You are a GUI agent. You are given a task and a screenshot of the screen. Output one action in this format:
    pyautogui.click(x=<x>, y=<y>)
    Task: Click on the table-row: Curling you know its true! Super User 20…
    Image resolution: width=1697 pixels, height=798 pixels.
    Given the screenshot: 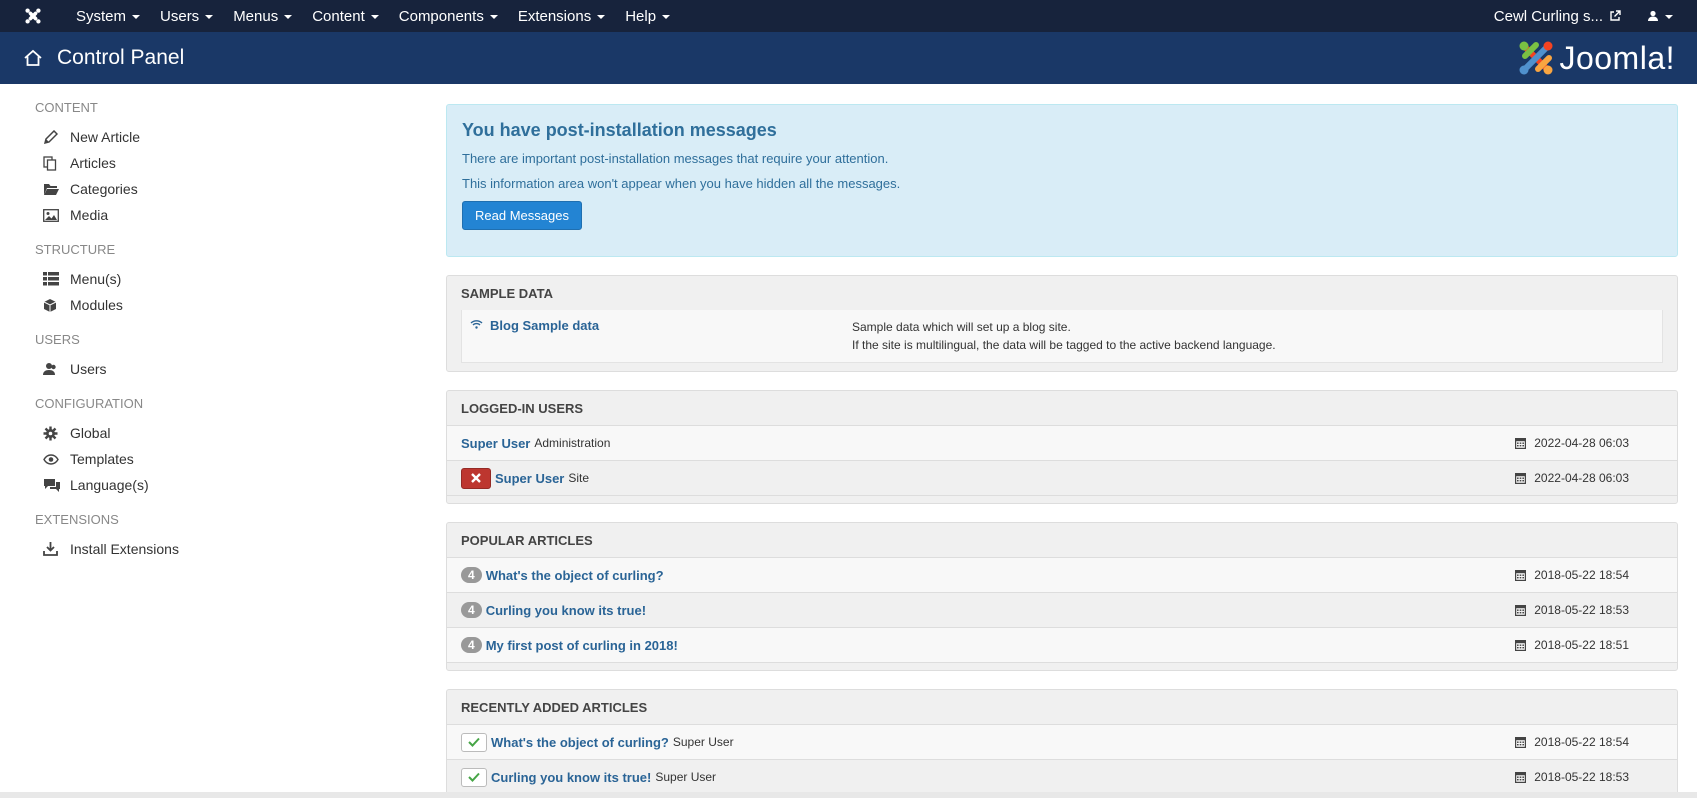 What is the action you would take?
    pyautogui.click(x=1062, y=776)
    